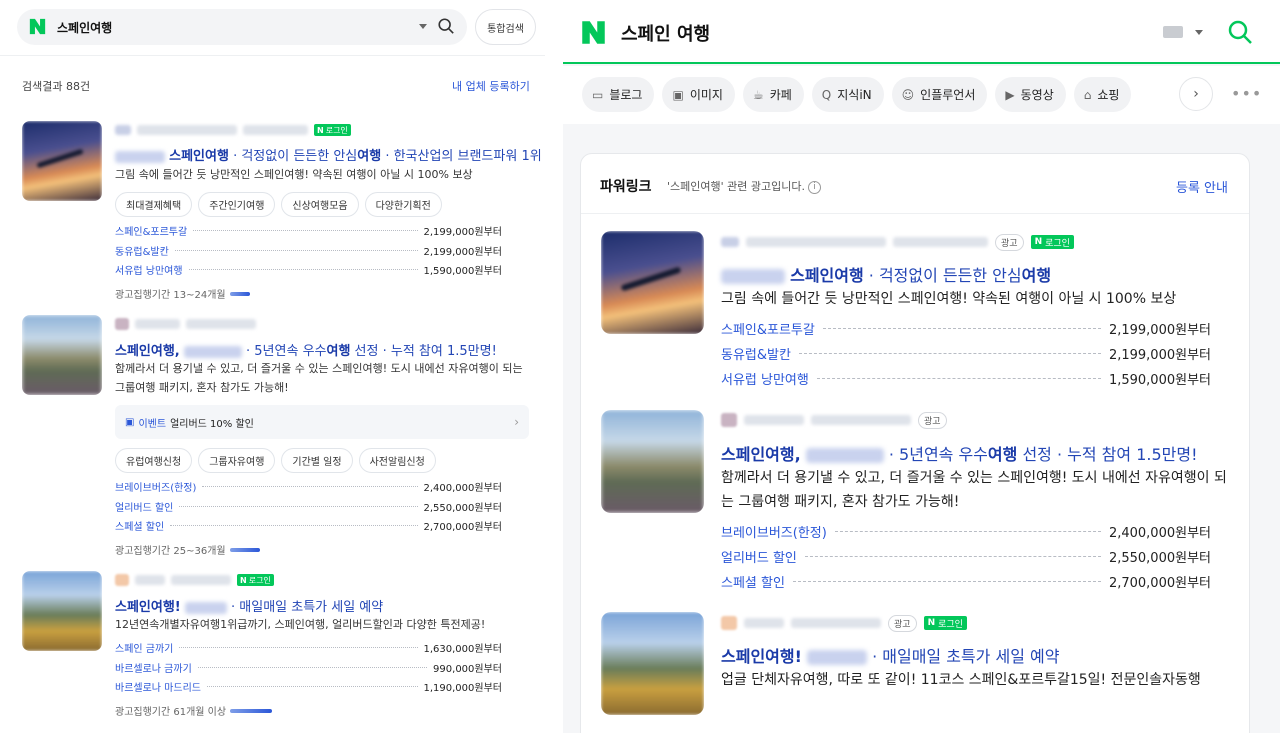 The image size is (1280, 733). What do you see at coordinates (154, 204) in the screenshot?
I see `ad-chip: 최대결제혜택` at bounding box center [154, 204].